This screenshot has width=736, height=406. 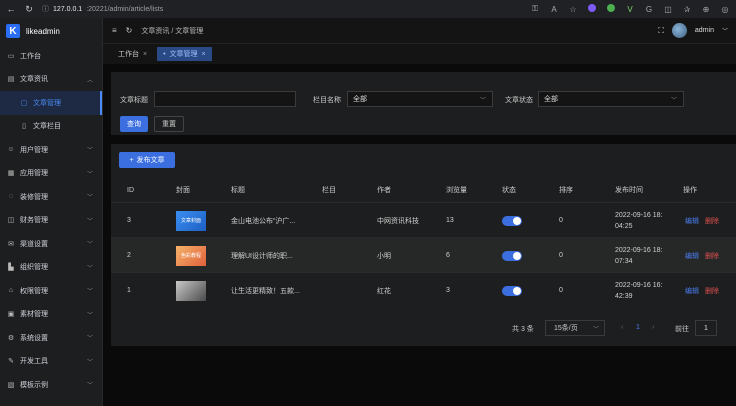 I want to click on tab-label: 工作台, so click(x=128, y=54).